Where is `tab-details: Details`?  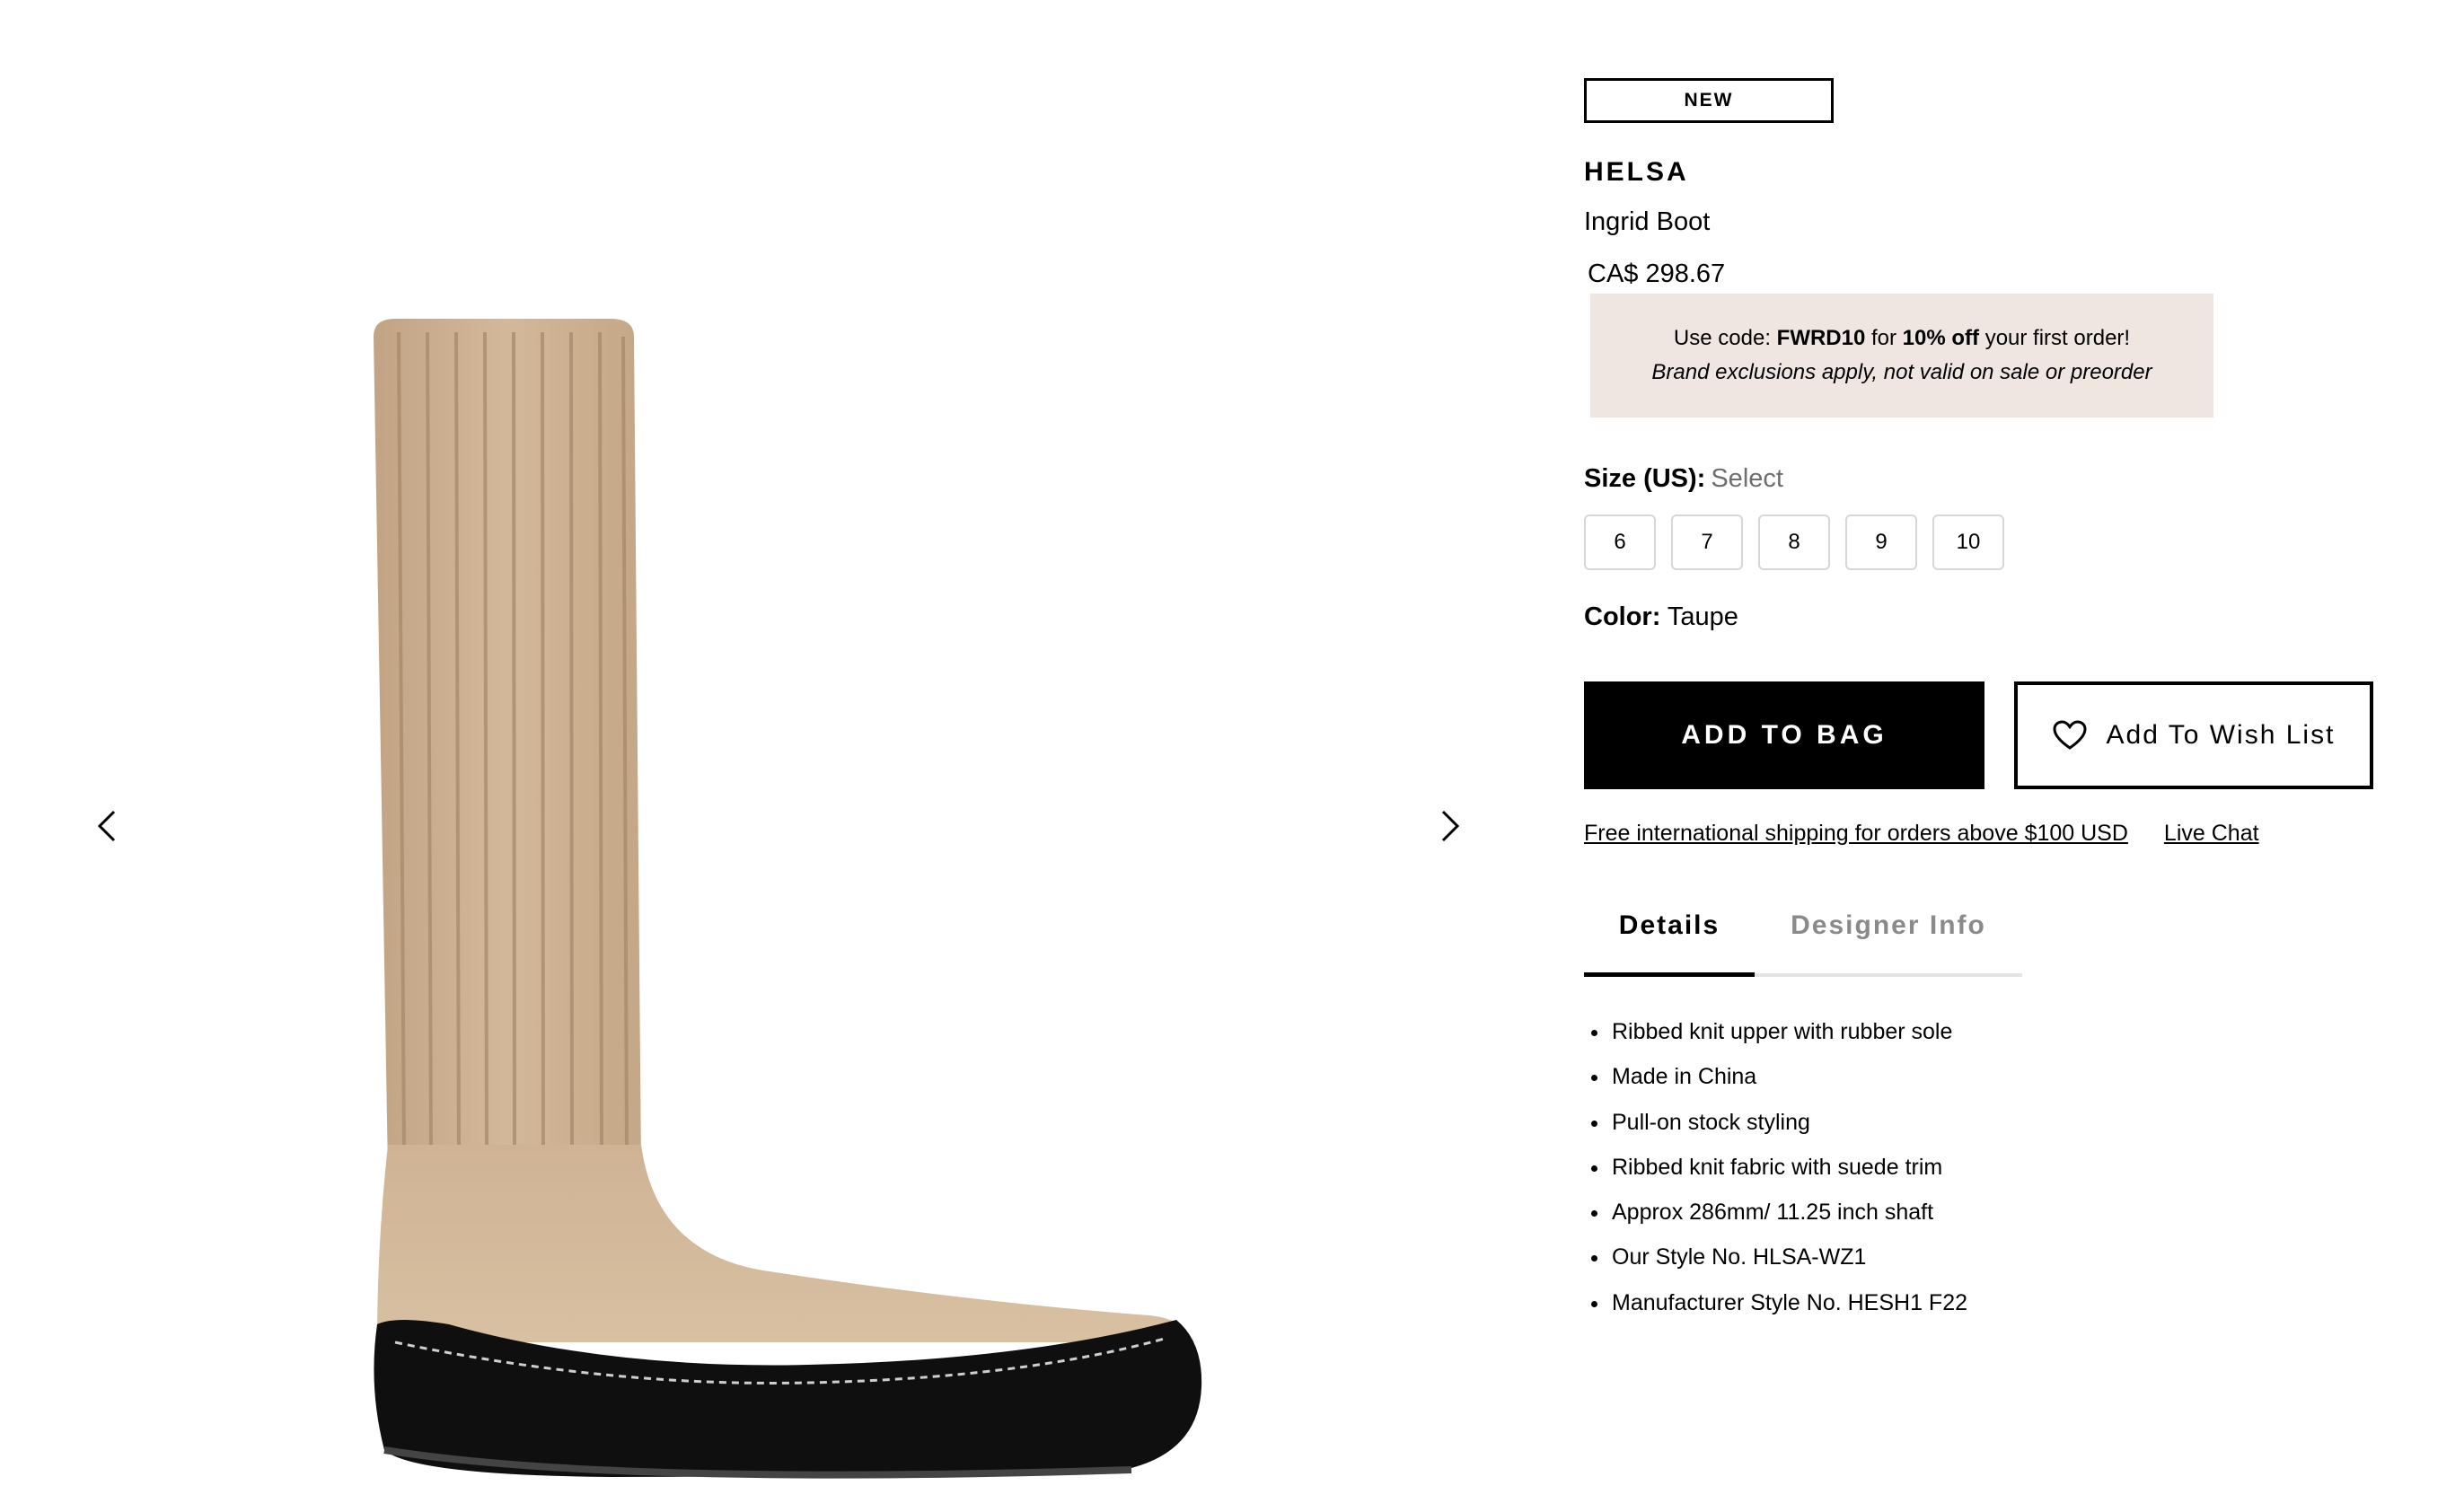
tab-details: Details is located at coordinates (1669, 943).